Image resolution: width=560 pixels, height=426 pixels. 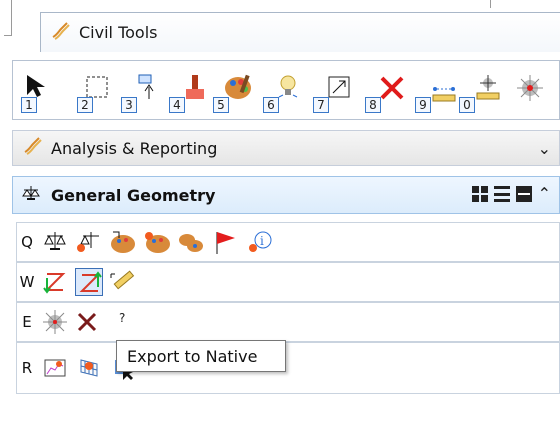 I want to click on row-r: R, so click(x=288, y=368).